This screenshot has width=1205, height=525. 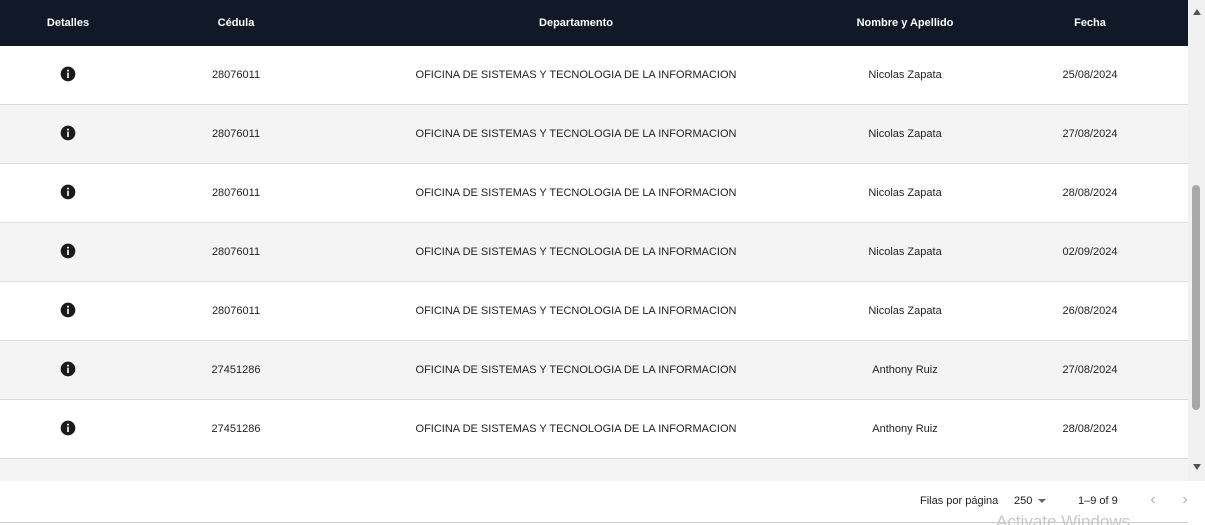 What do you see at coordinates (594, 470) in the screenshot?
I see `table-row-partial` at bounding box center [594, 470].